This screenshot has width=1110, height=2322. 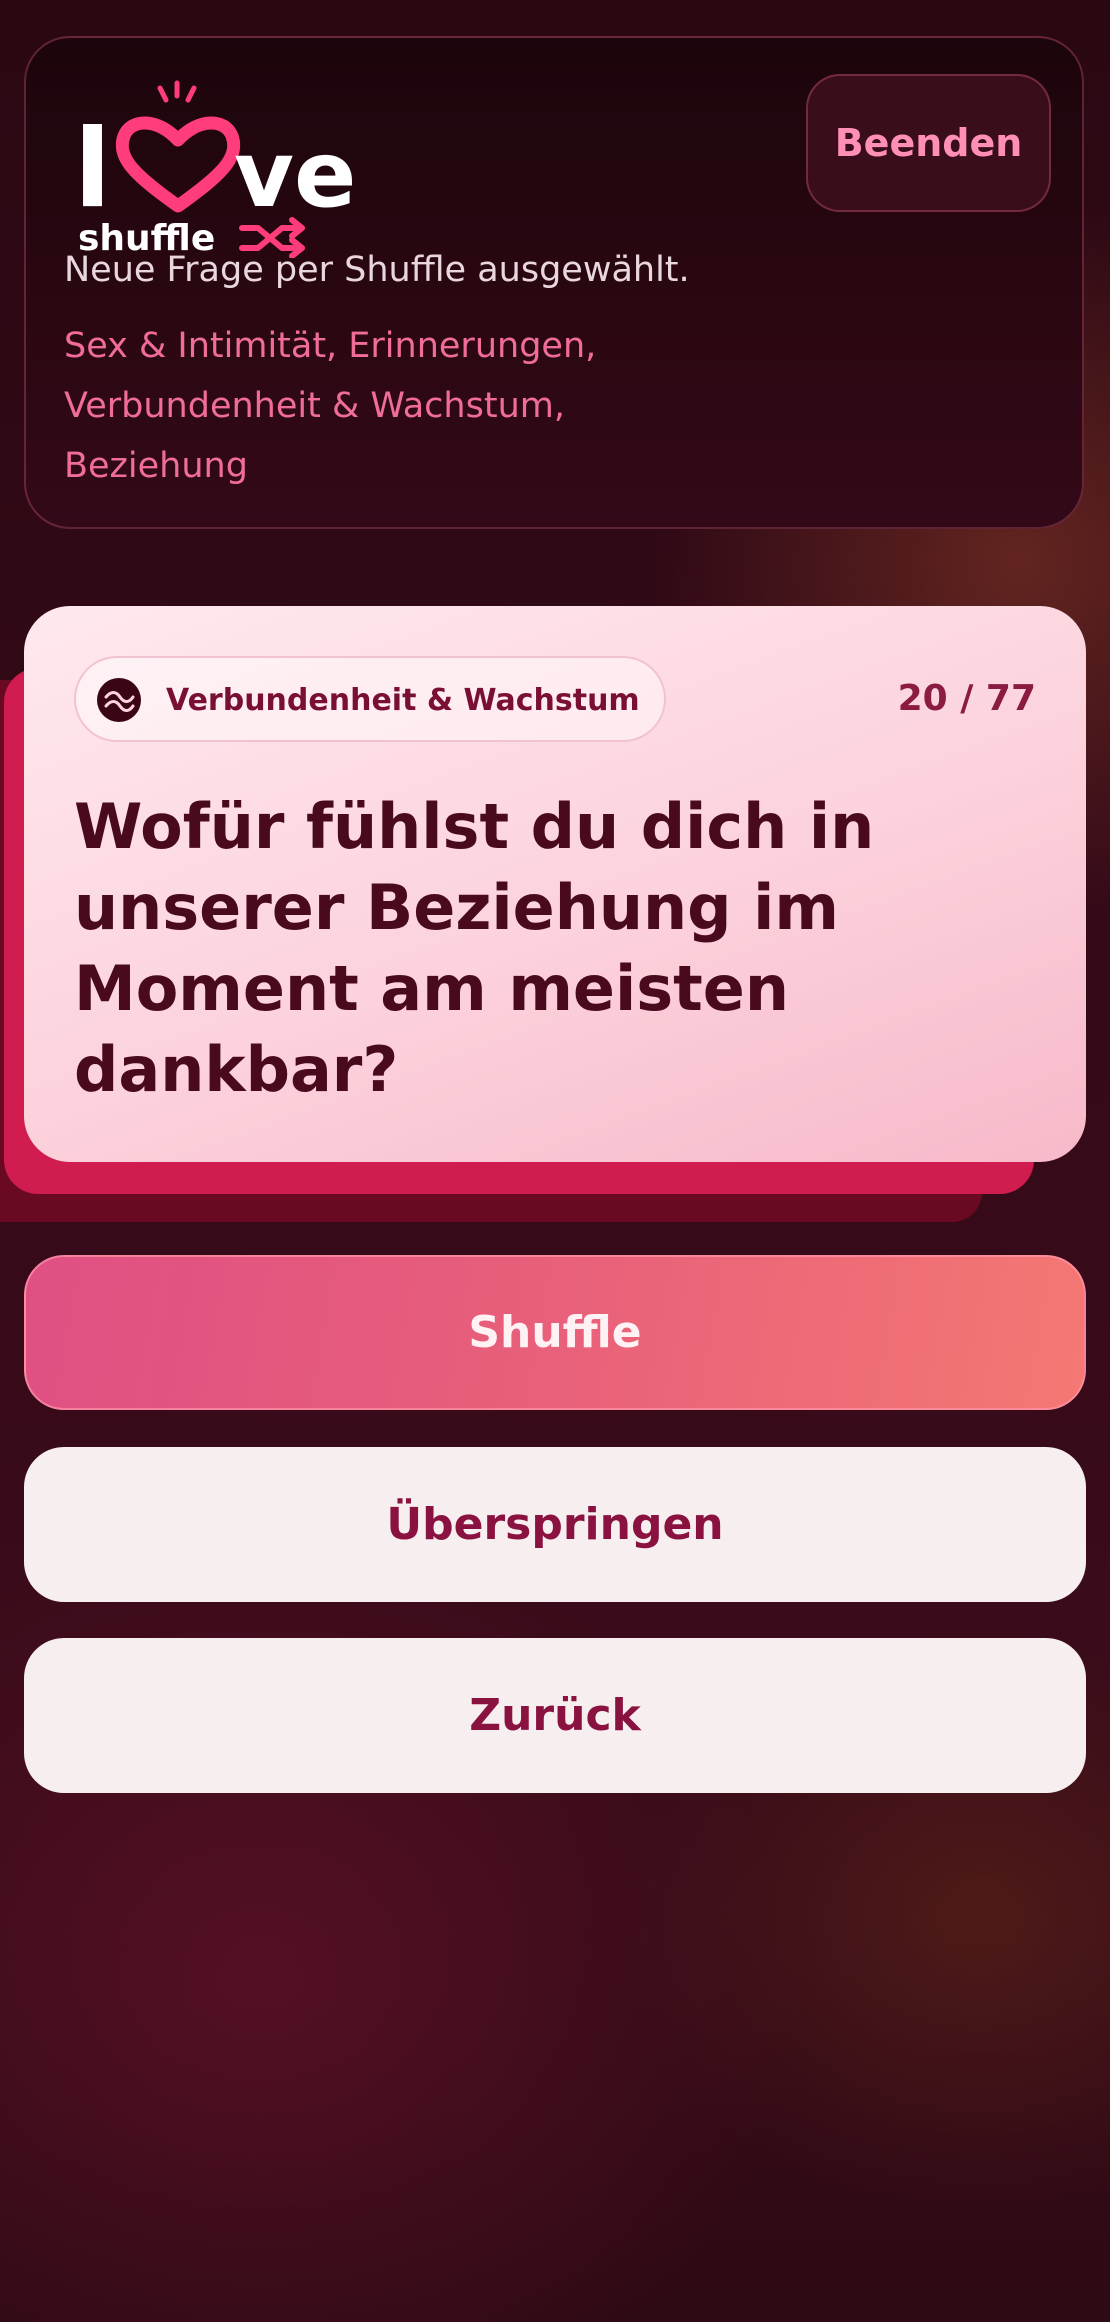 What do you see at coordinates (330, 346) in the screenshot?
I see `selected-categories-line: Sex & Intimität, Erinnerungen,` at bounding box center [330, 346].